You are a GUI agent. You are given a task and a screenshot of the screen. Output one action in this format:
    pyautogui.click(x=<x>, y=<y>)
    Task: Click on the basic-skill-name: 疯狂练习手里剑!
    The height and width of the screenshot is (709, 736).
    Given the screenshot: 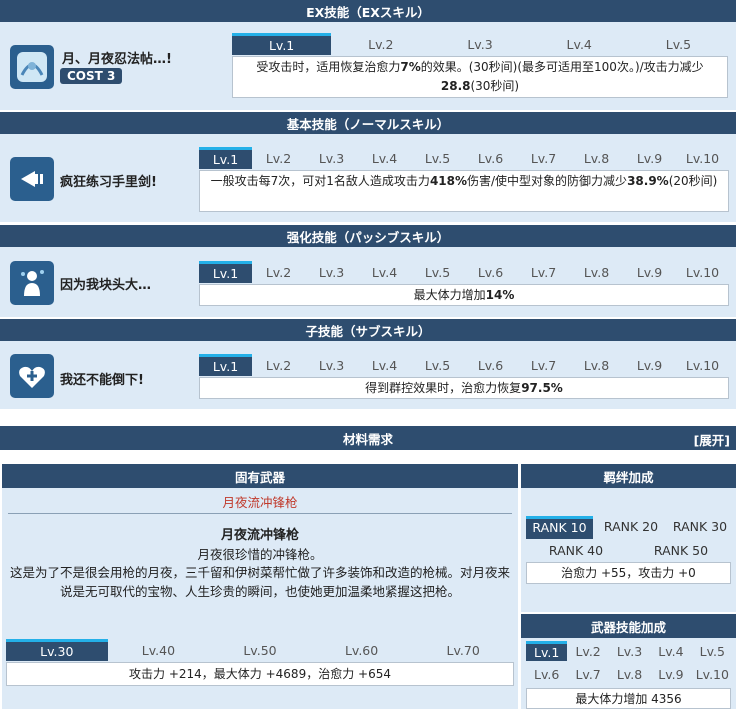 What is the action you would take?
    pyautogui.click(x=108, y=182)
    